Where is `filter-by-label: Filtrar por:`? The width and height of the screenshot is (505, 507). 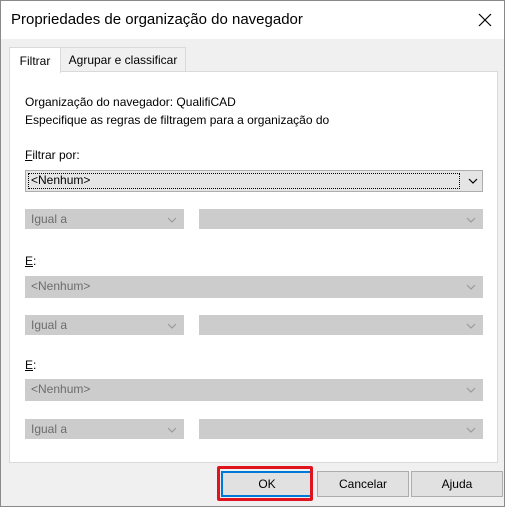
filter-by-label: Filtrar por: is located at coordinates (52, 155).